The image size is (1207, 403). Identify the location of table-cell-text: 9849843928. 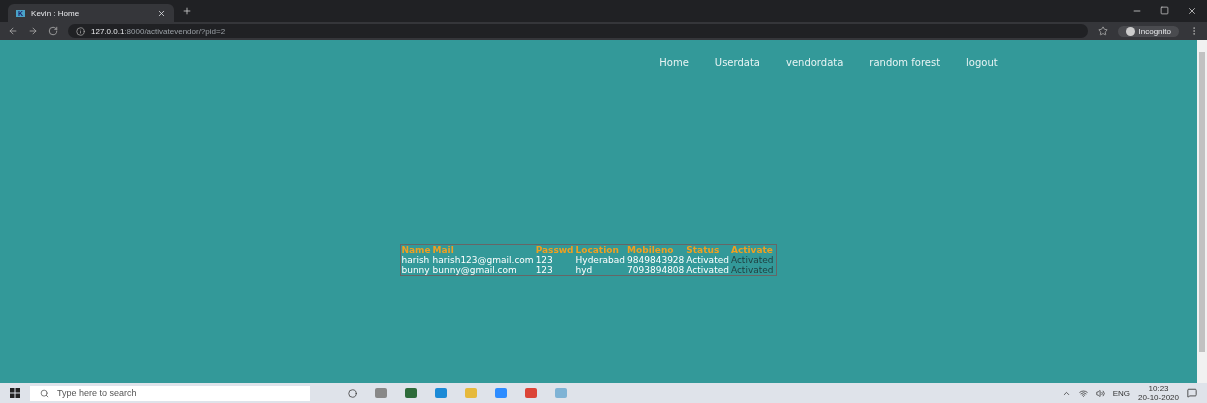
(656, 260).